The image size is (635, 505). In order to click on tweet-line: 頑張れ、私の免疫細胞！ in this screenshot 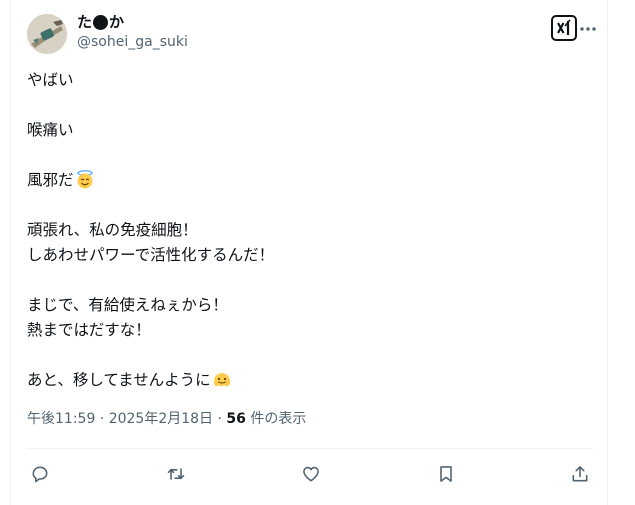, I will do `click(112, 230)`.